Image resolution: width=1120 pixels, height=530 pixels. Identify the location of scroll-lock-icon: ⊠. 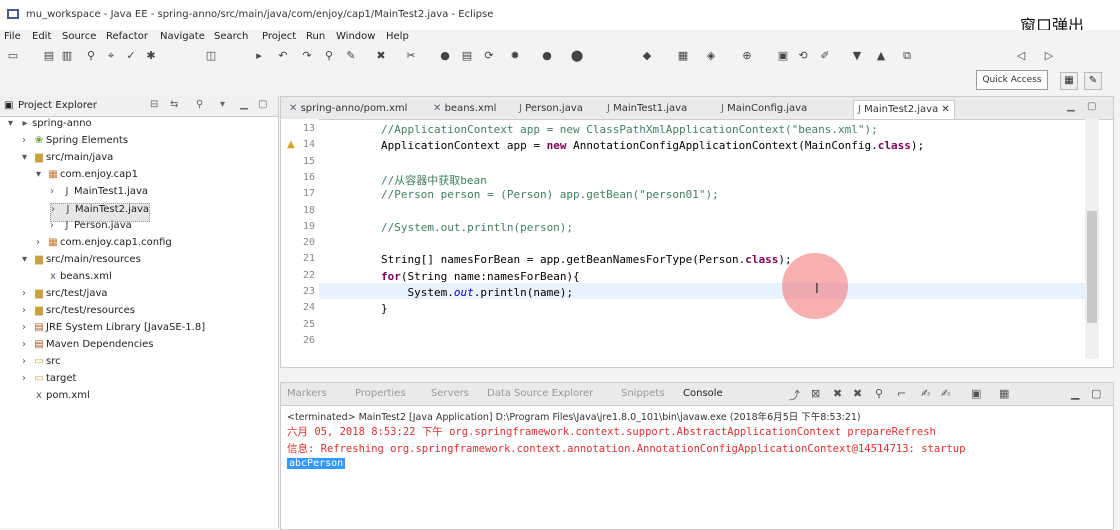
(815, 393).